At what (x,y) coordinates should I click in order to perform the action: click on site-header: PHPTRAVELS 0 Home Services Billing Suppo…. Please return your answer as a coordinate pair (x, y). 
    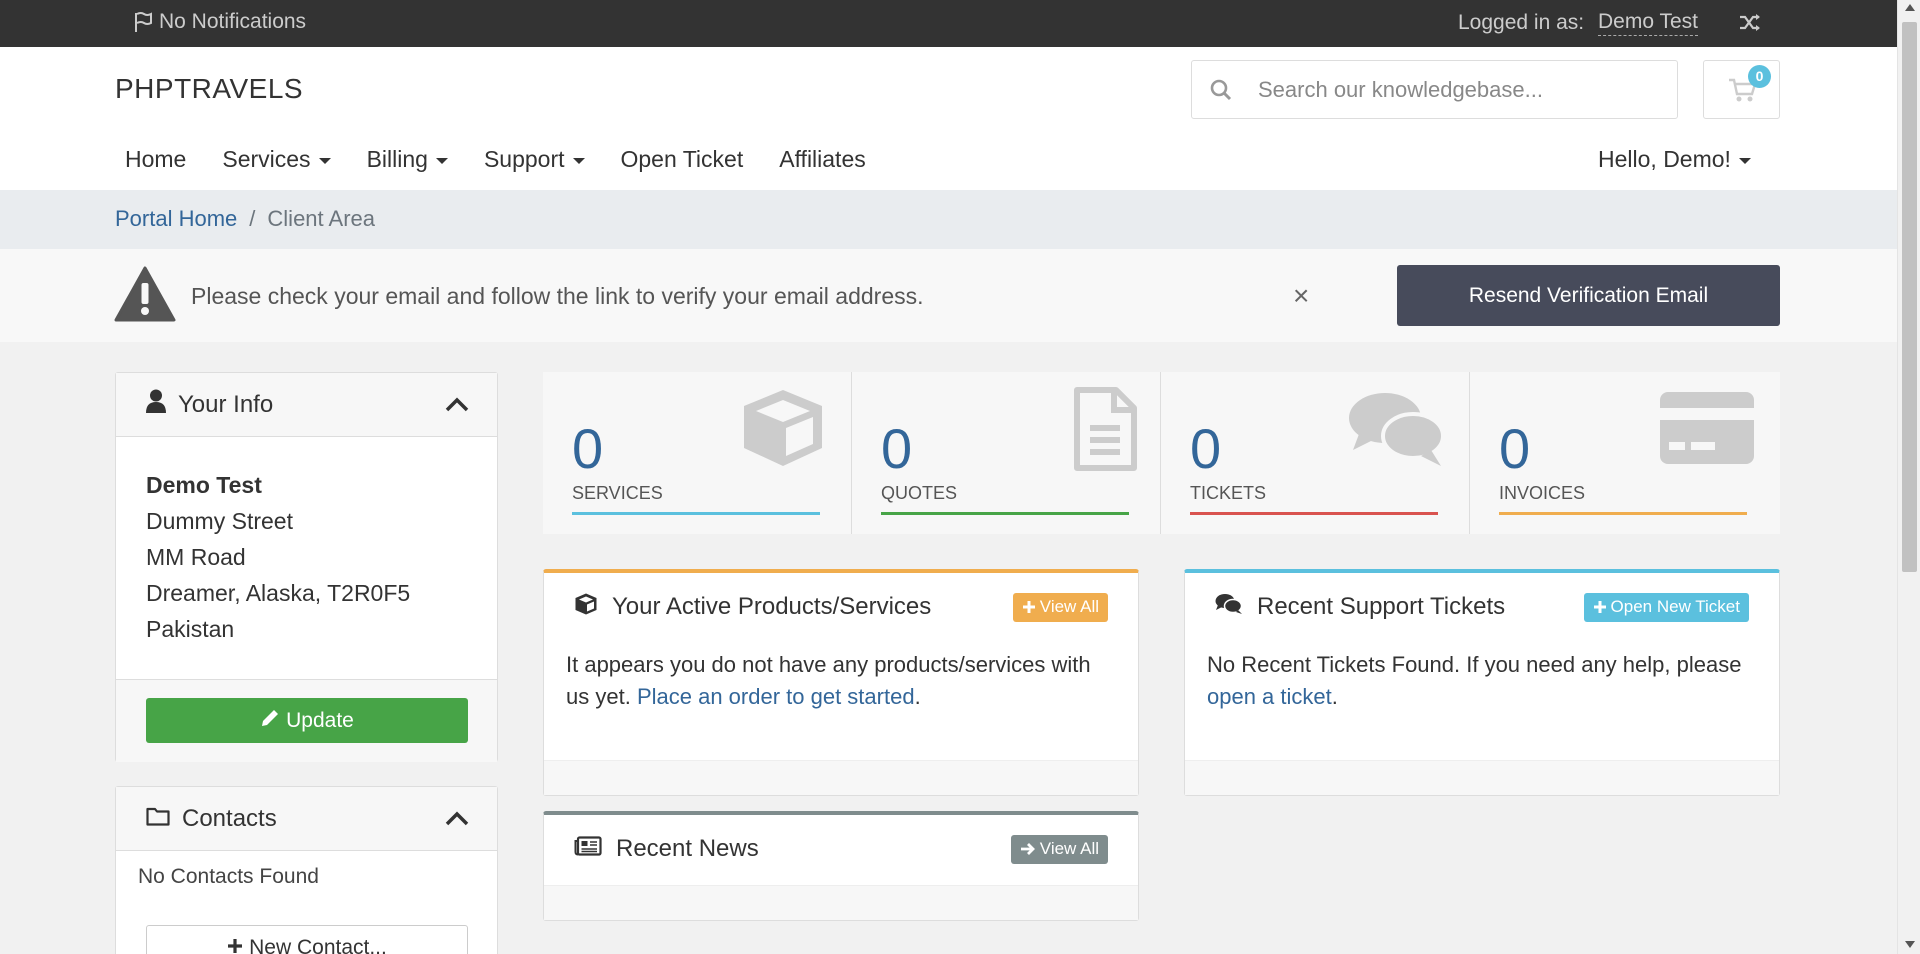
    Looking at the image, I should click on (948, 118).